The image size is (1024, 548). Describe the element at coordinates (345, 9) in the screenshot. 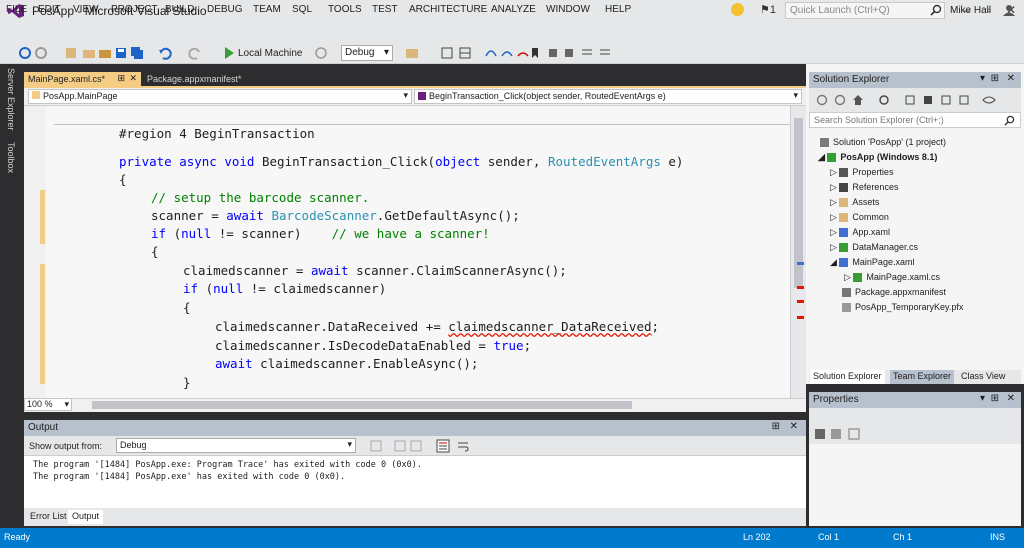

I see `menu-tools: TOOLS` at that location.